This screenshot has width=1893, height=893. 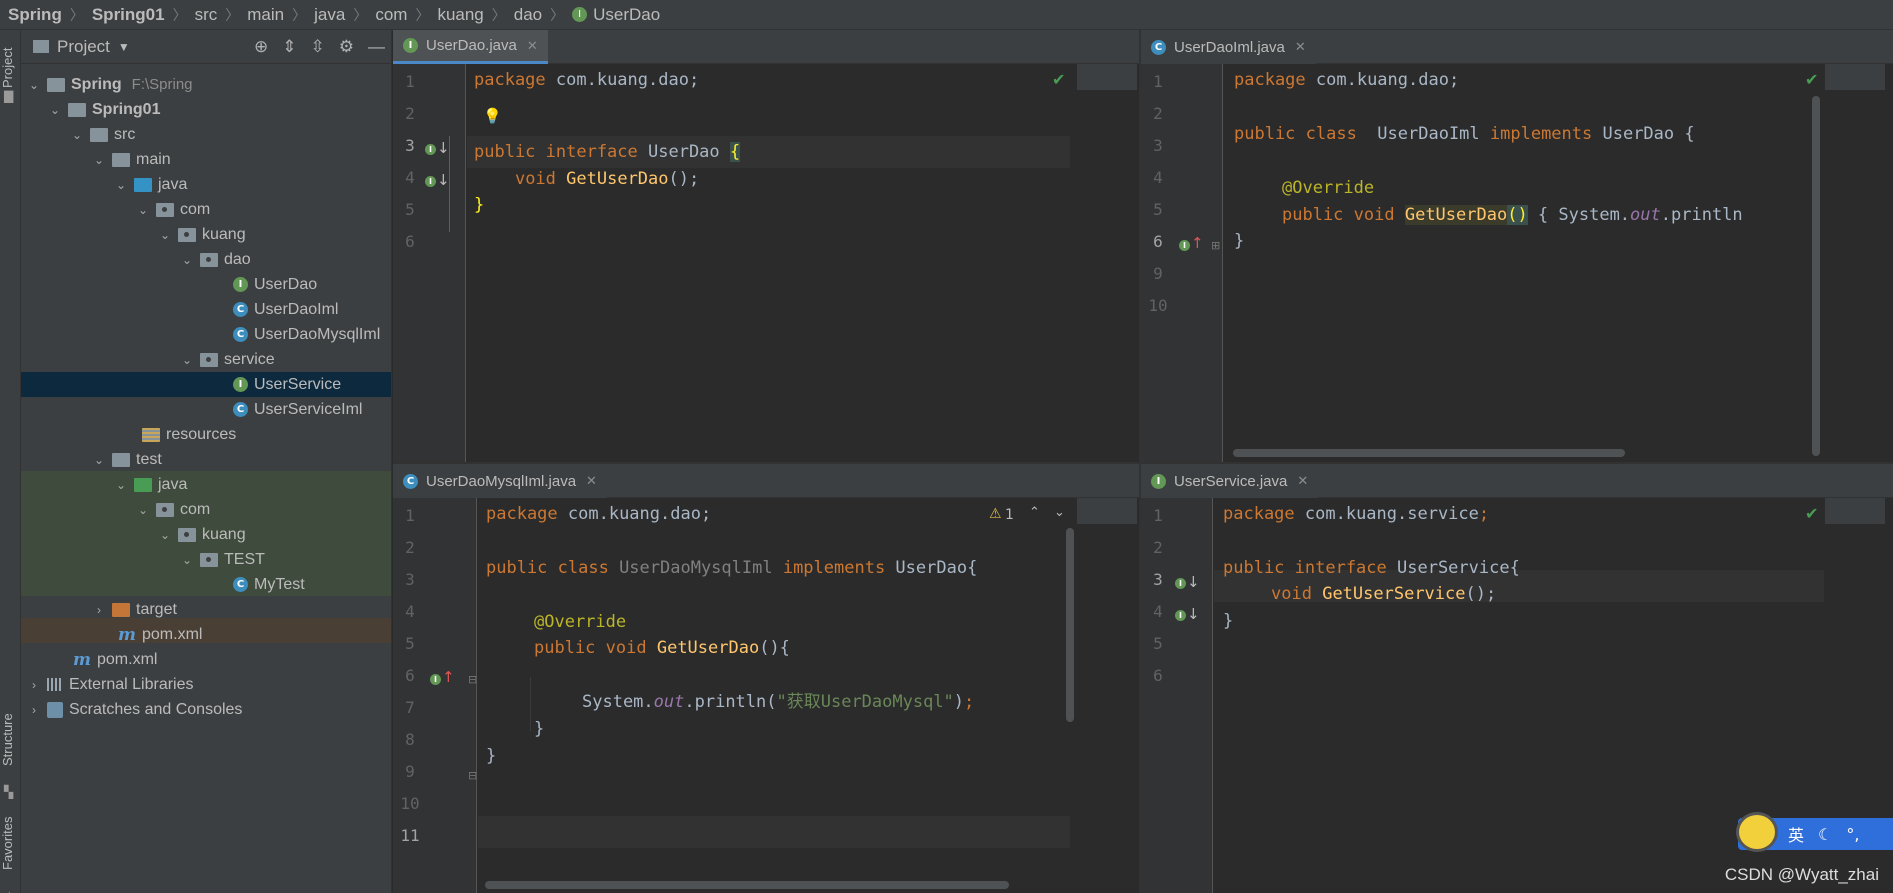 What do you see at coordinates (1230, 481) in the screenshot?
I see `tab-userservice: I UserService.java ✕` at bounding box center [1230, 481].